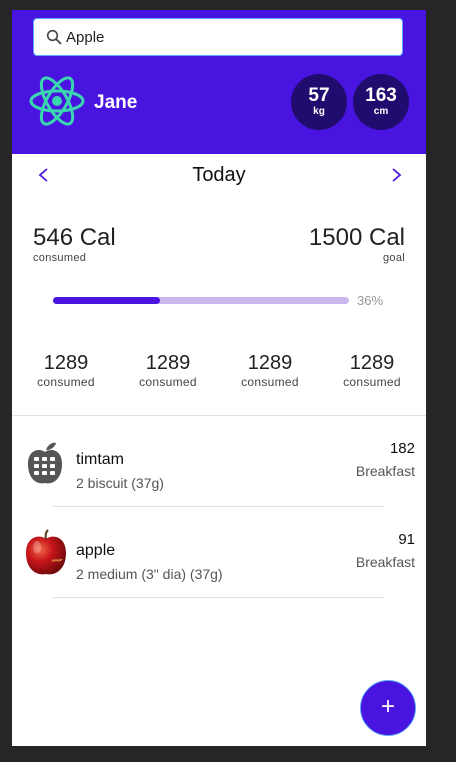 This screenshot has height=762, width=456. What do you see at coordinates (100, 459) in the screenshot?
I see `food-name: timtam` at bounding box center [100, 459].